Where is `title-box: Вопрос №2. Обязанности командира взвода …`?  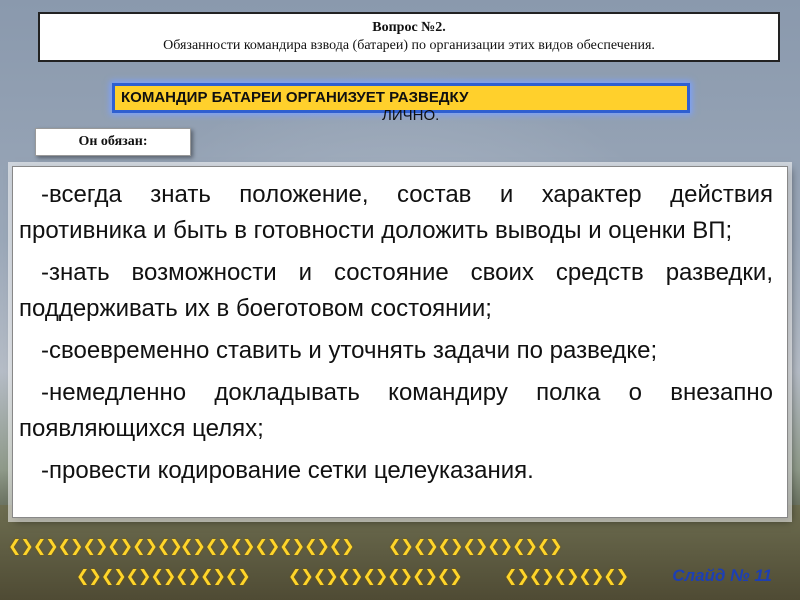 title-box: Вопрос №2. Обязанности командира взвода … is located at coordinates (409, 37).